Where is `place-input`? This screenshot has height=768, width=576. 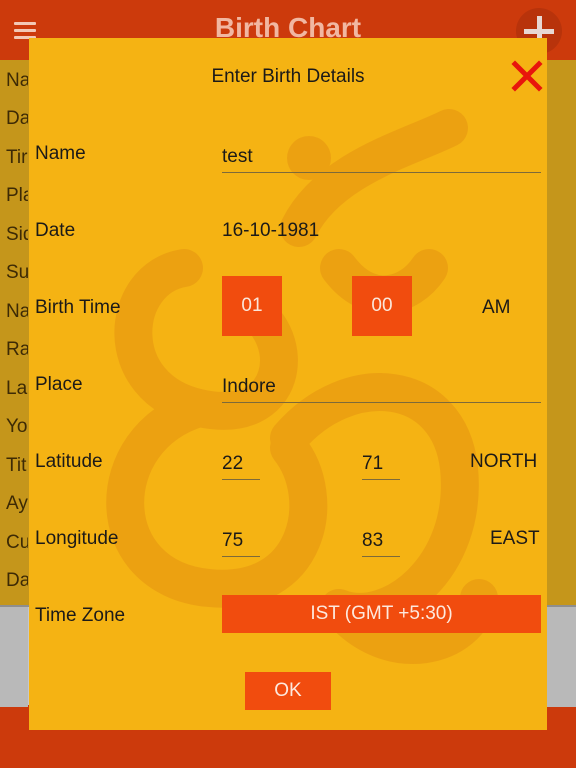 place-input is located at coordinates (381, 387).